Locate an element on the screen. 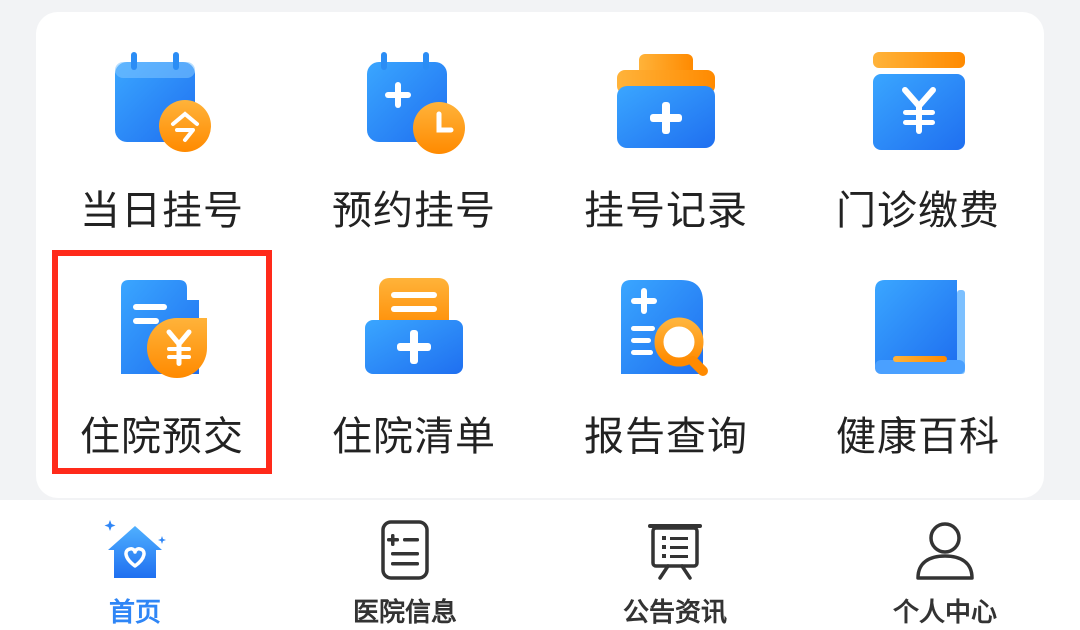  tab-hospital-info: 医院信息 is located at coordinates (405, 565).